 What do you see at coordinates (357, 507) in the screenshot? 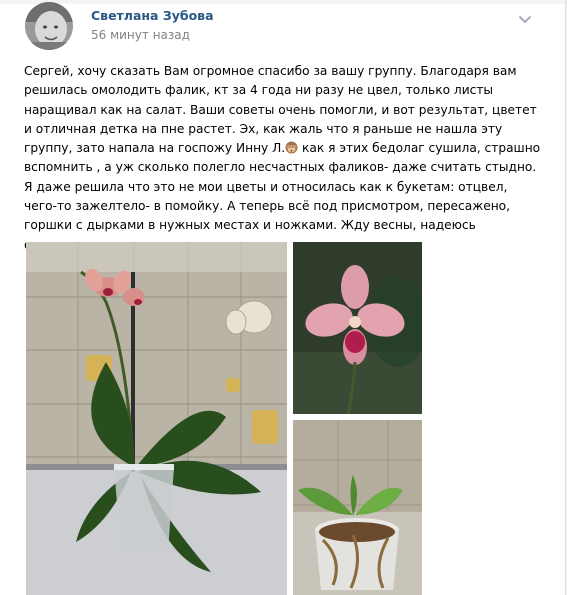
I see `orchid-keiki-pot-photo` at bounding box center [357, 507].